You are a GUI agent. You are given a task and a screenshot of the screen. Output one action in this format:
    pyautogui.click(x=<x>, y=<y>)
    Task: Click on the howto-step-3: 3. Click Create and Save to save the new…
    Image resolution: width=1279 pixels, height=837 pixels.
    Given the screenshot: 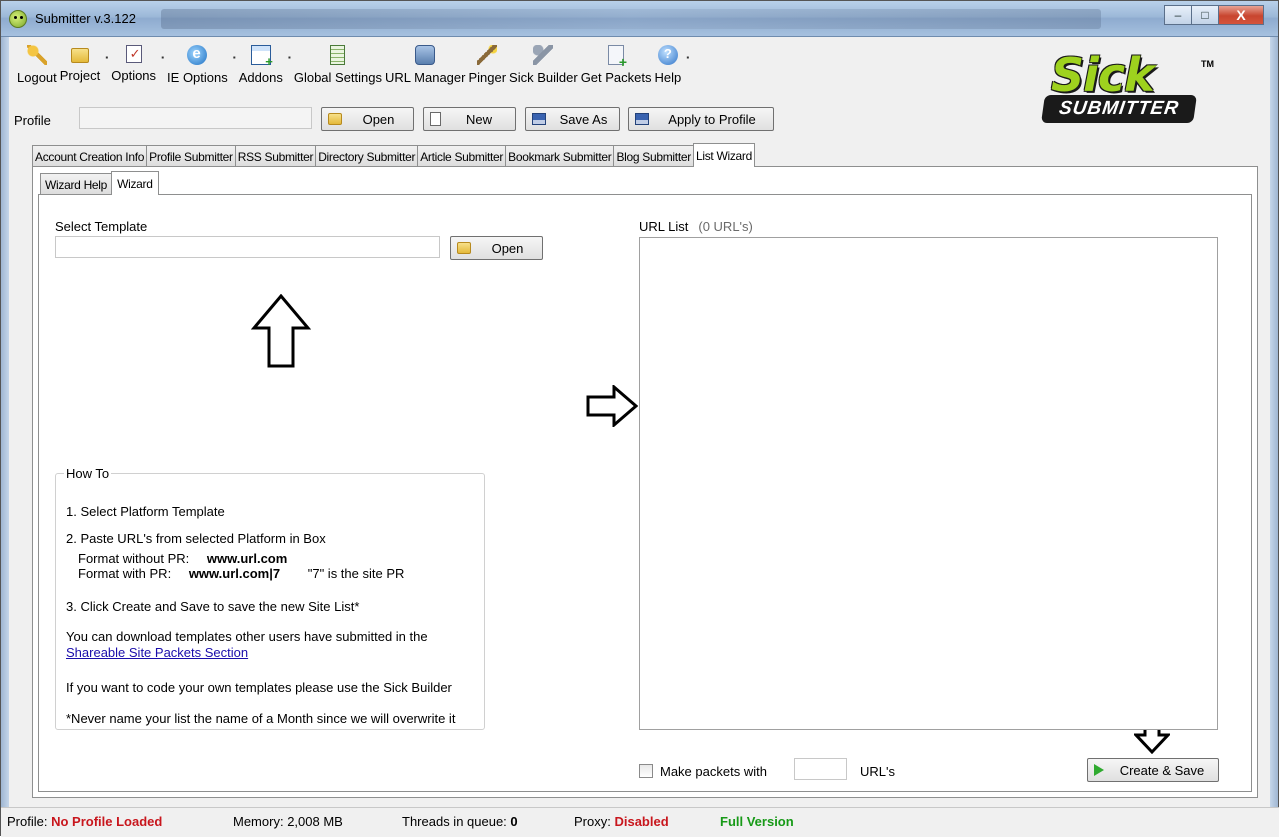 What is the action you would take?
    pyautogui.click(x=213, y=606)
    